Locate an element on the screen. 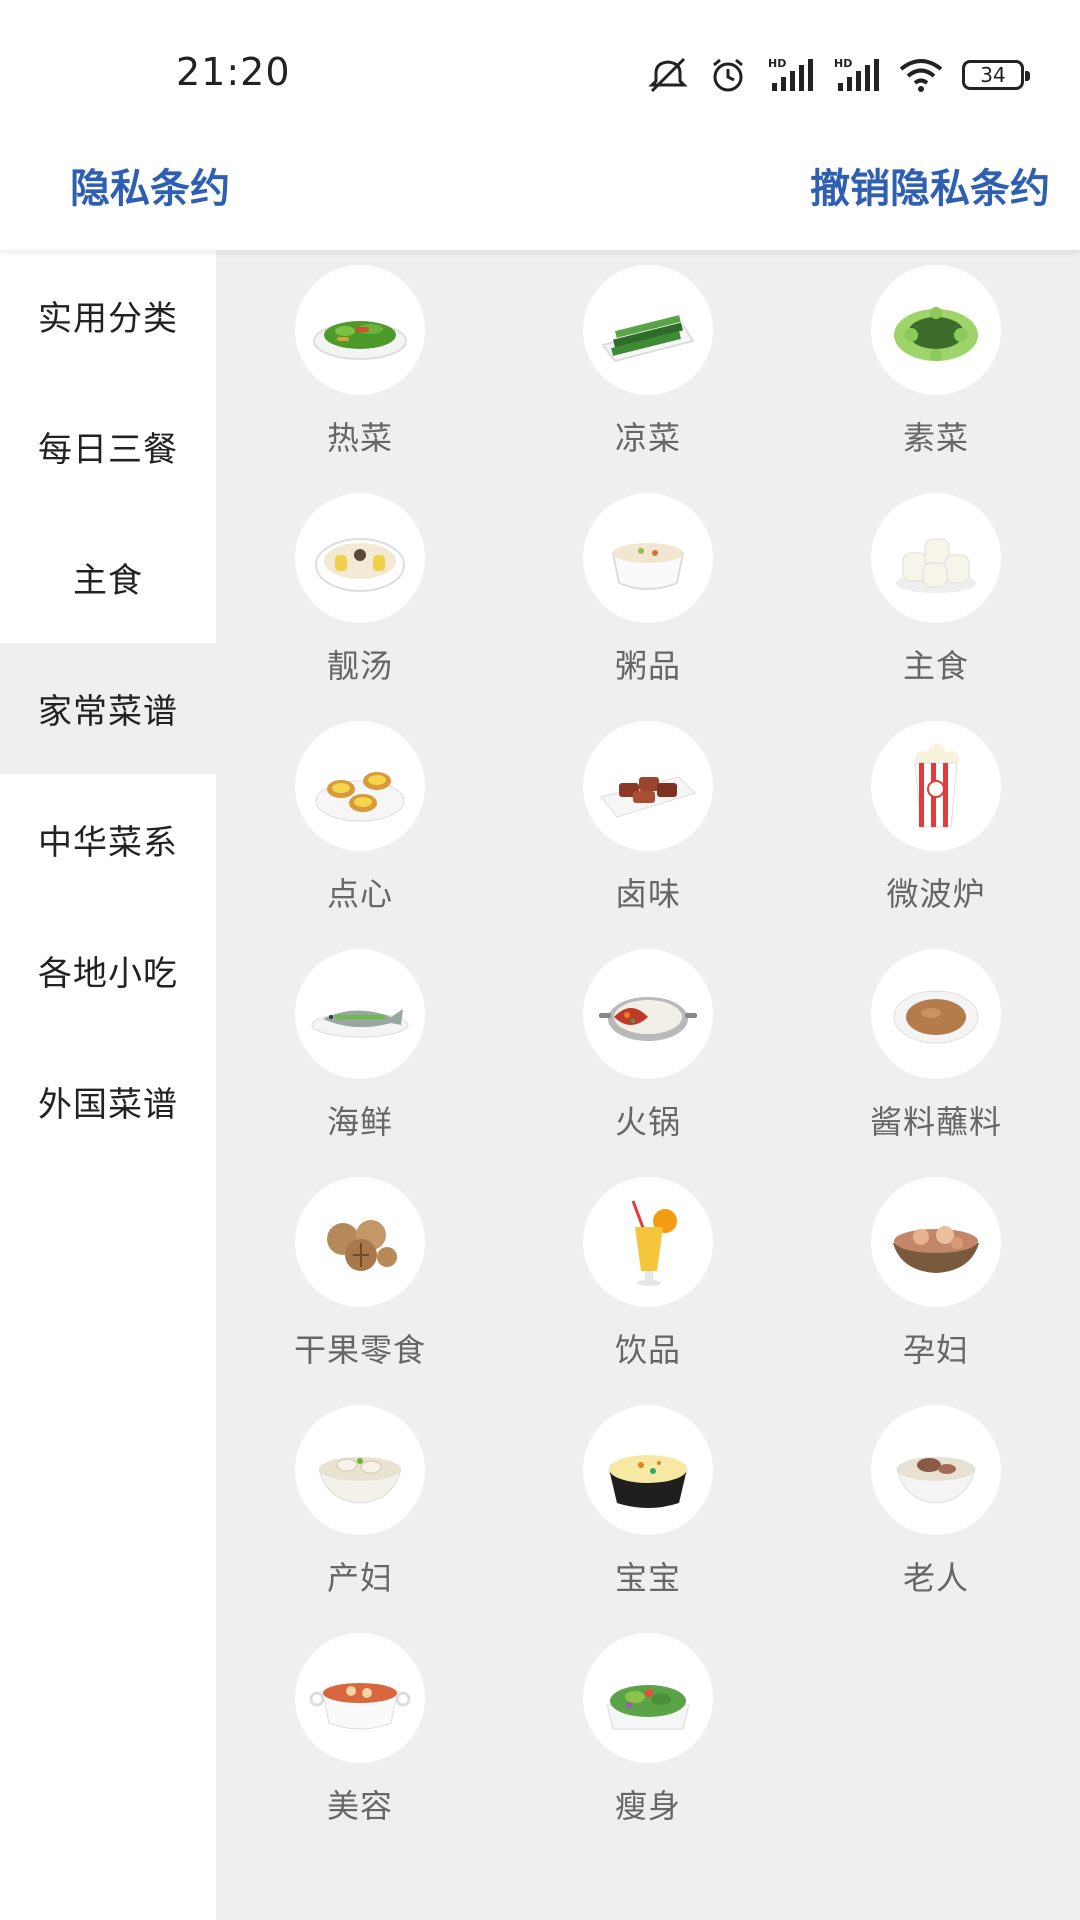 This screenshot has height=1920, width=1080. privacy-policy-link: 隐私条约 is located at coordinates (150, 185).